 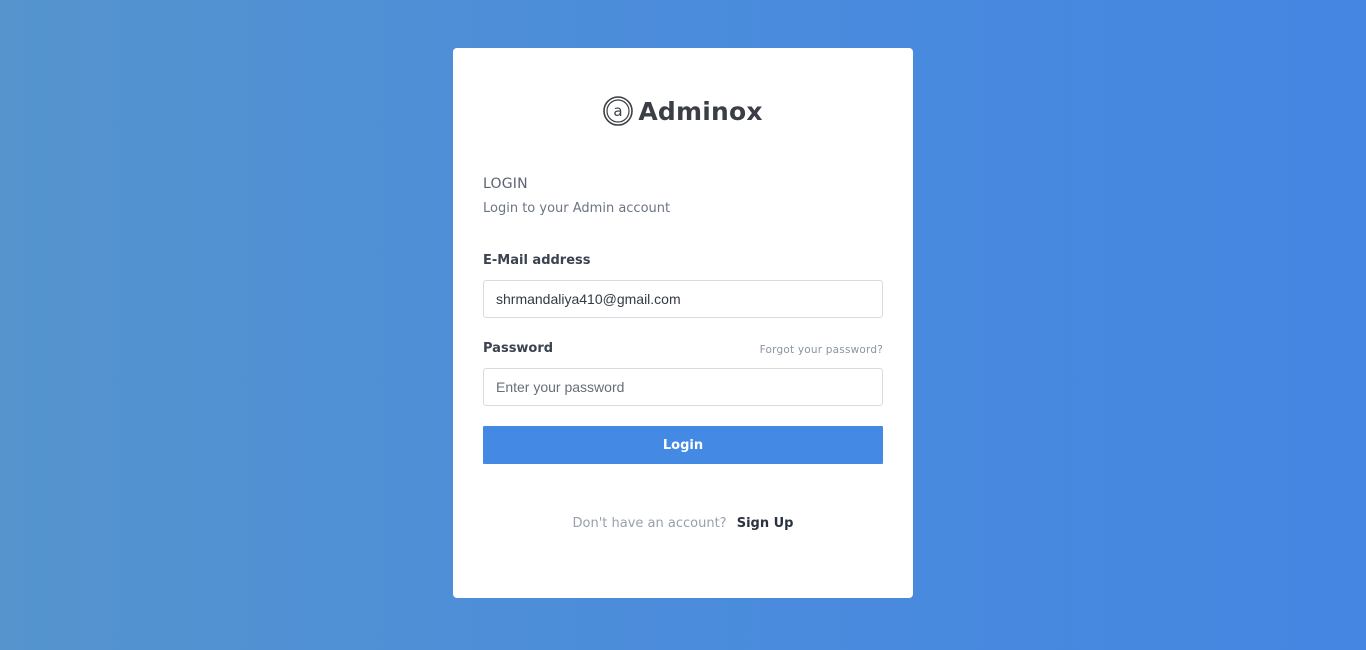 I want to click on page-subtitle: Login to your Admin account, so click(x=577, y=208).